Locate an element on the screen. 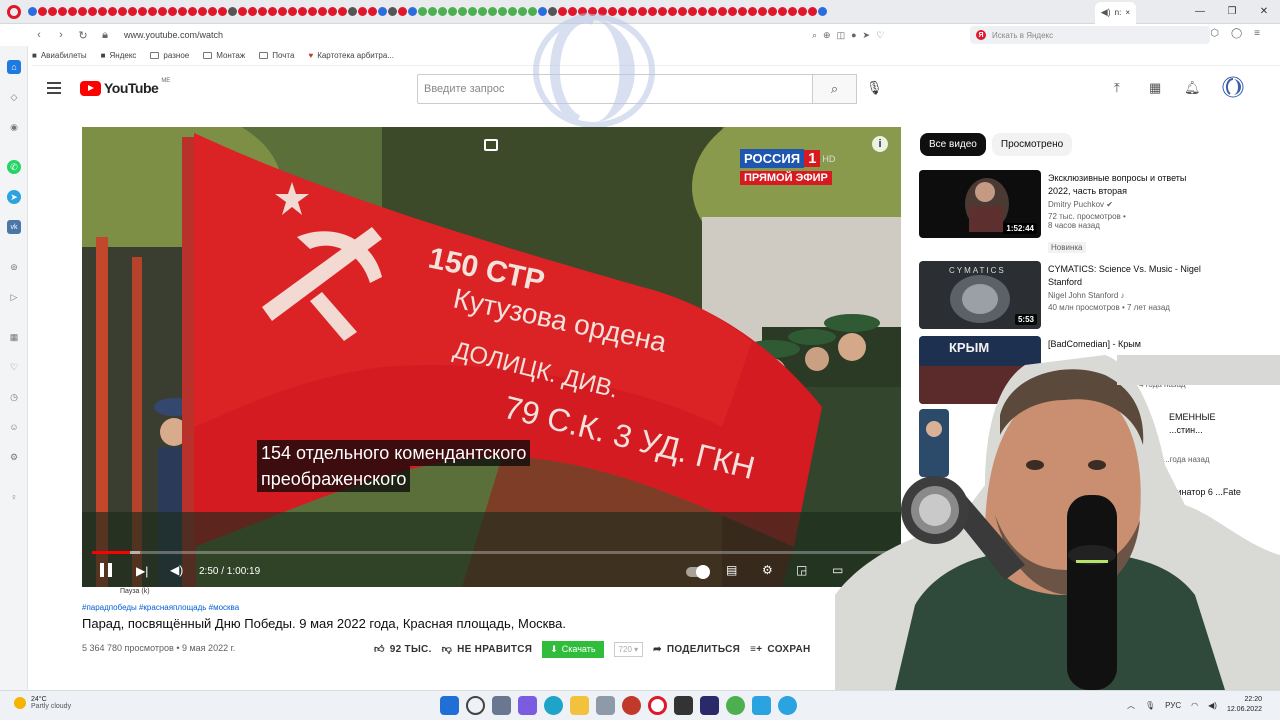 The image size is (1280, 720). close-icon: ✕ is located at coordinates (1264, 12).